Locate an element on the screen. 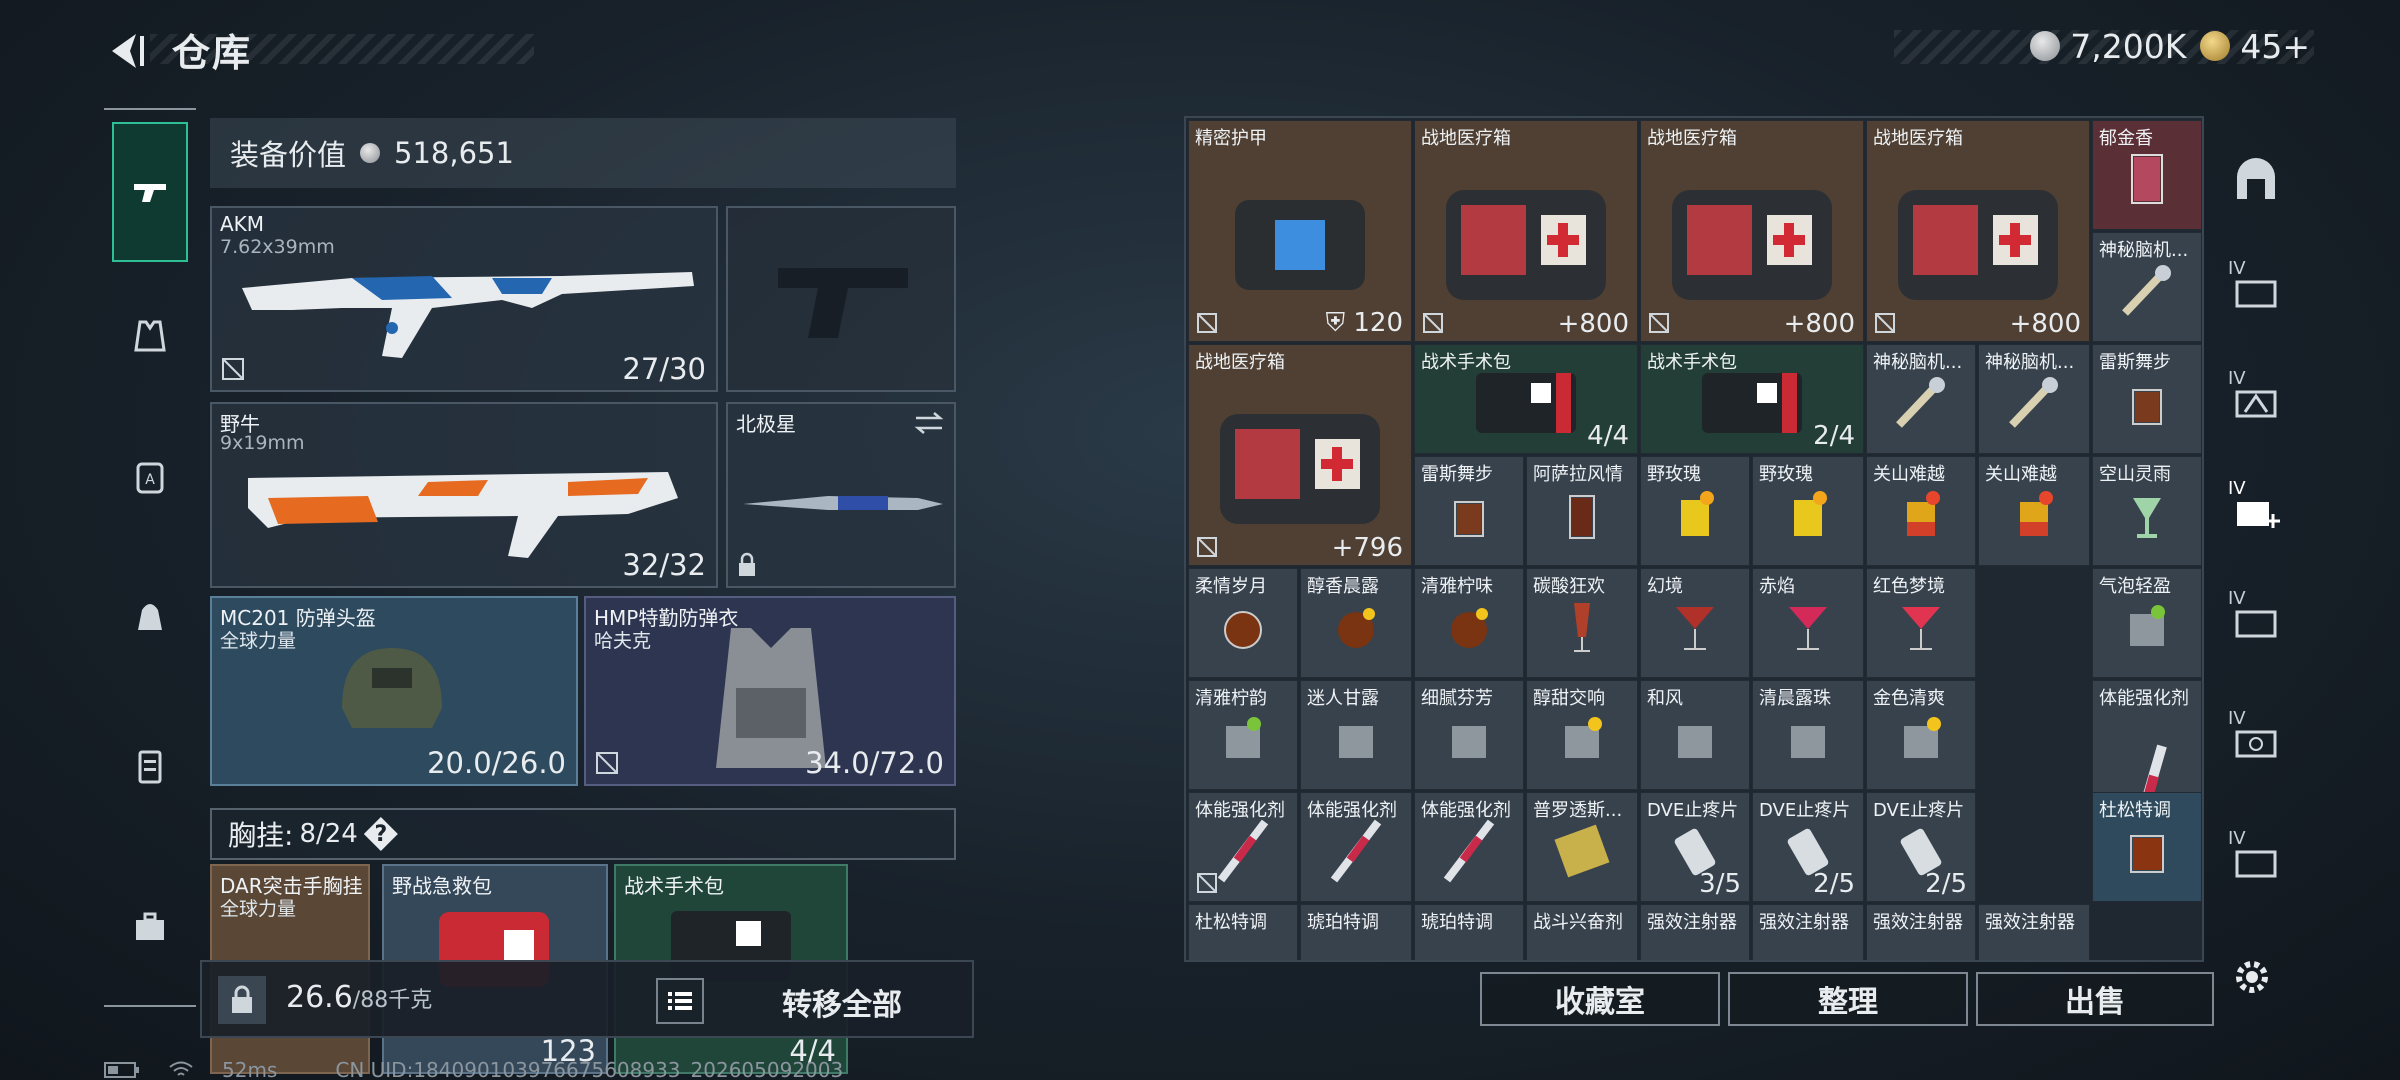 This screenshot has height=1080, width=2400. grid-item: 战术手术包 4/4 is located at coordinates (1526, 399).